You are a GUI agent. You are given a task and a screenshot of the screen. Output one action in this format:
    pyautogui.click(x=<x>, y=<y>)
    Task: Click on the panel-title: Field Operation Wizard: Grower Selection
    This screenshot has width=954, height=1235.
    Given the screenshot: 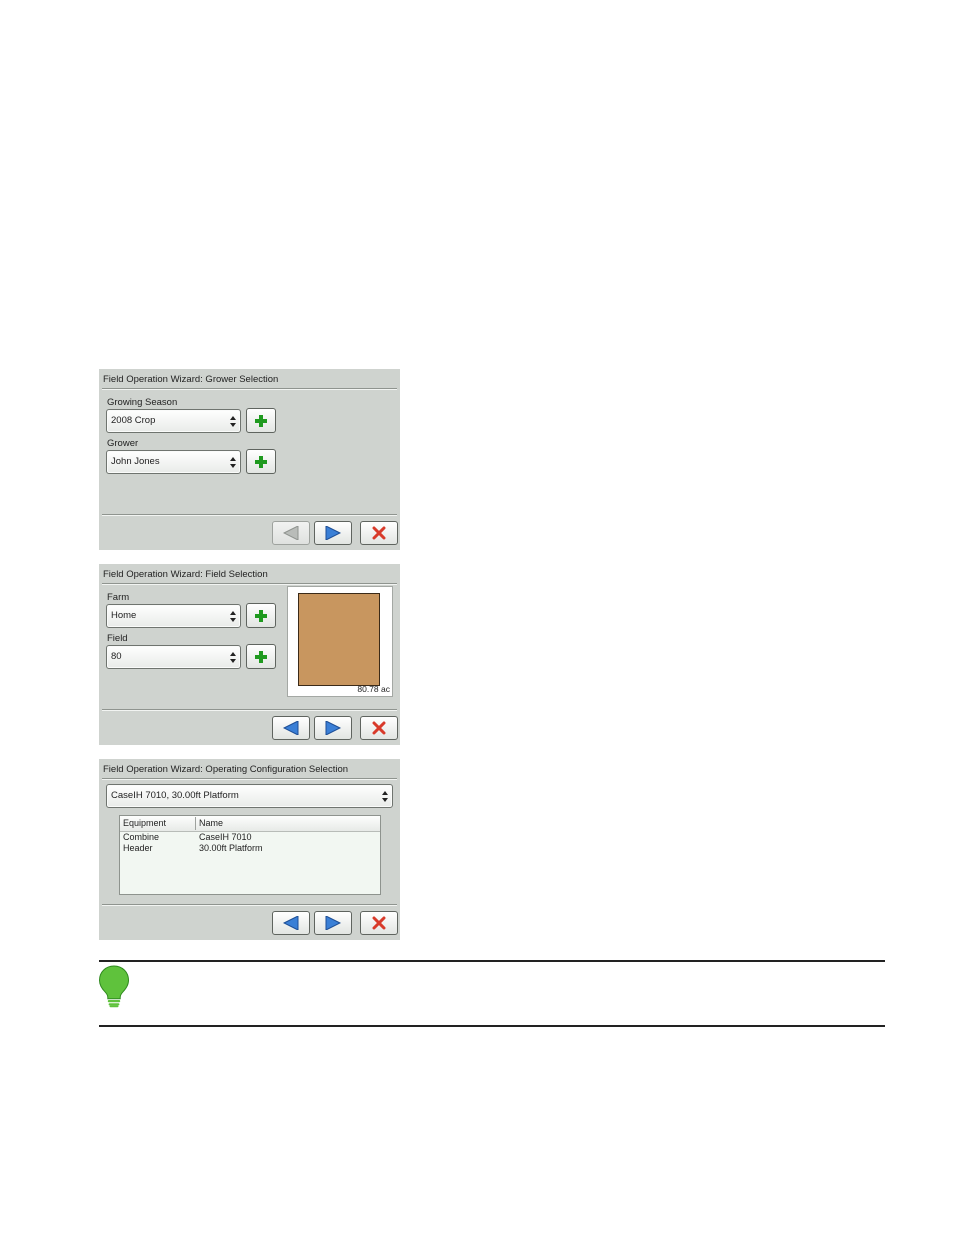 What is the action you would take?
    pyautogui.click(x=191, y=379)
    